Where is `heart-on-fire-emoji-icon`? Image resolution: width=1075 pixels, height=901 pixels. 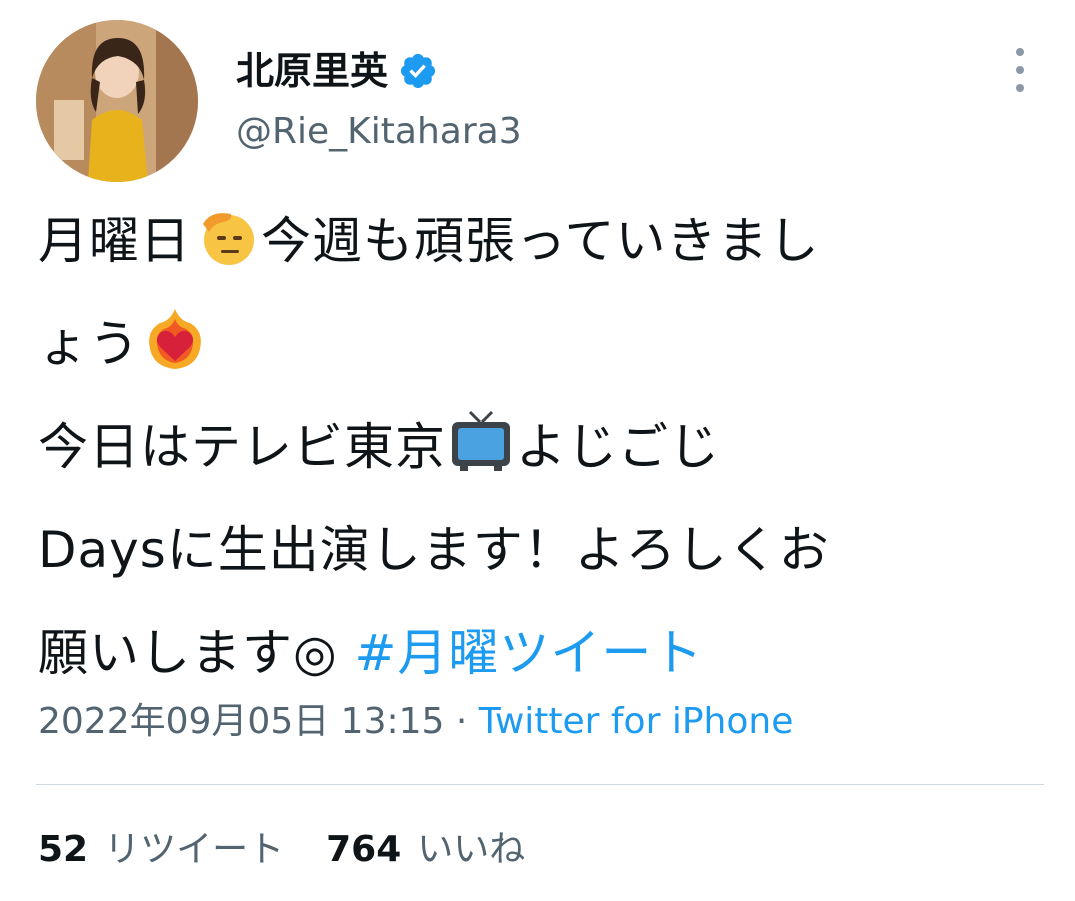
heart-on-fire-emoji-icon is located at coordinates (175, 336).